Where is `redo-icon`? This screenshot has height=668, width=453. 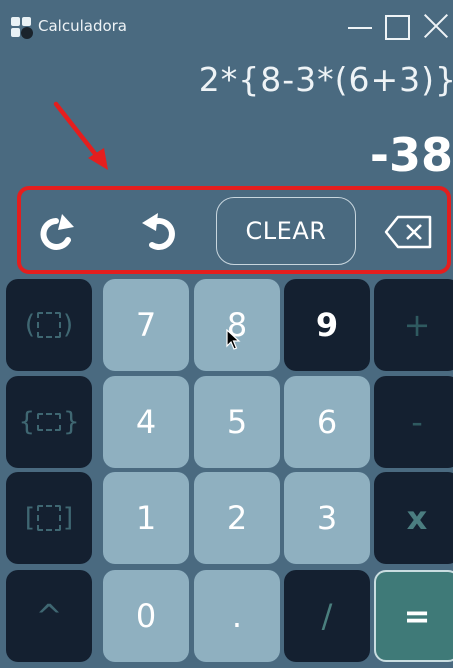 redo-icon is located at coordinates (57, 232).